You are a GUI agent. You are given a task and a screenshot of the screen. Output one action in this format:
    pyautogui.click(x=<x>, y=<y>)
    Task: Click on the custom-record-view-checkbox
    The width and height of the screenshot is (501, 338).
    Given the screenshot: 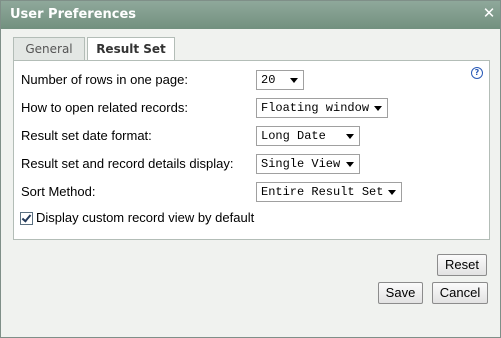 What is the action you would take?
    pyautogui.click(x=26, y=218)
    